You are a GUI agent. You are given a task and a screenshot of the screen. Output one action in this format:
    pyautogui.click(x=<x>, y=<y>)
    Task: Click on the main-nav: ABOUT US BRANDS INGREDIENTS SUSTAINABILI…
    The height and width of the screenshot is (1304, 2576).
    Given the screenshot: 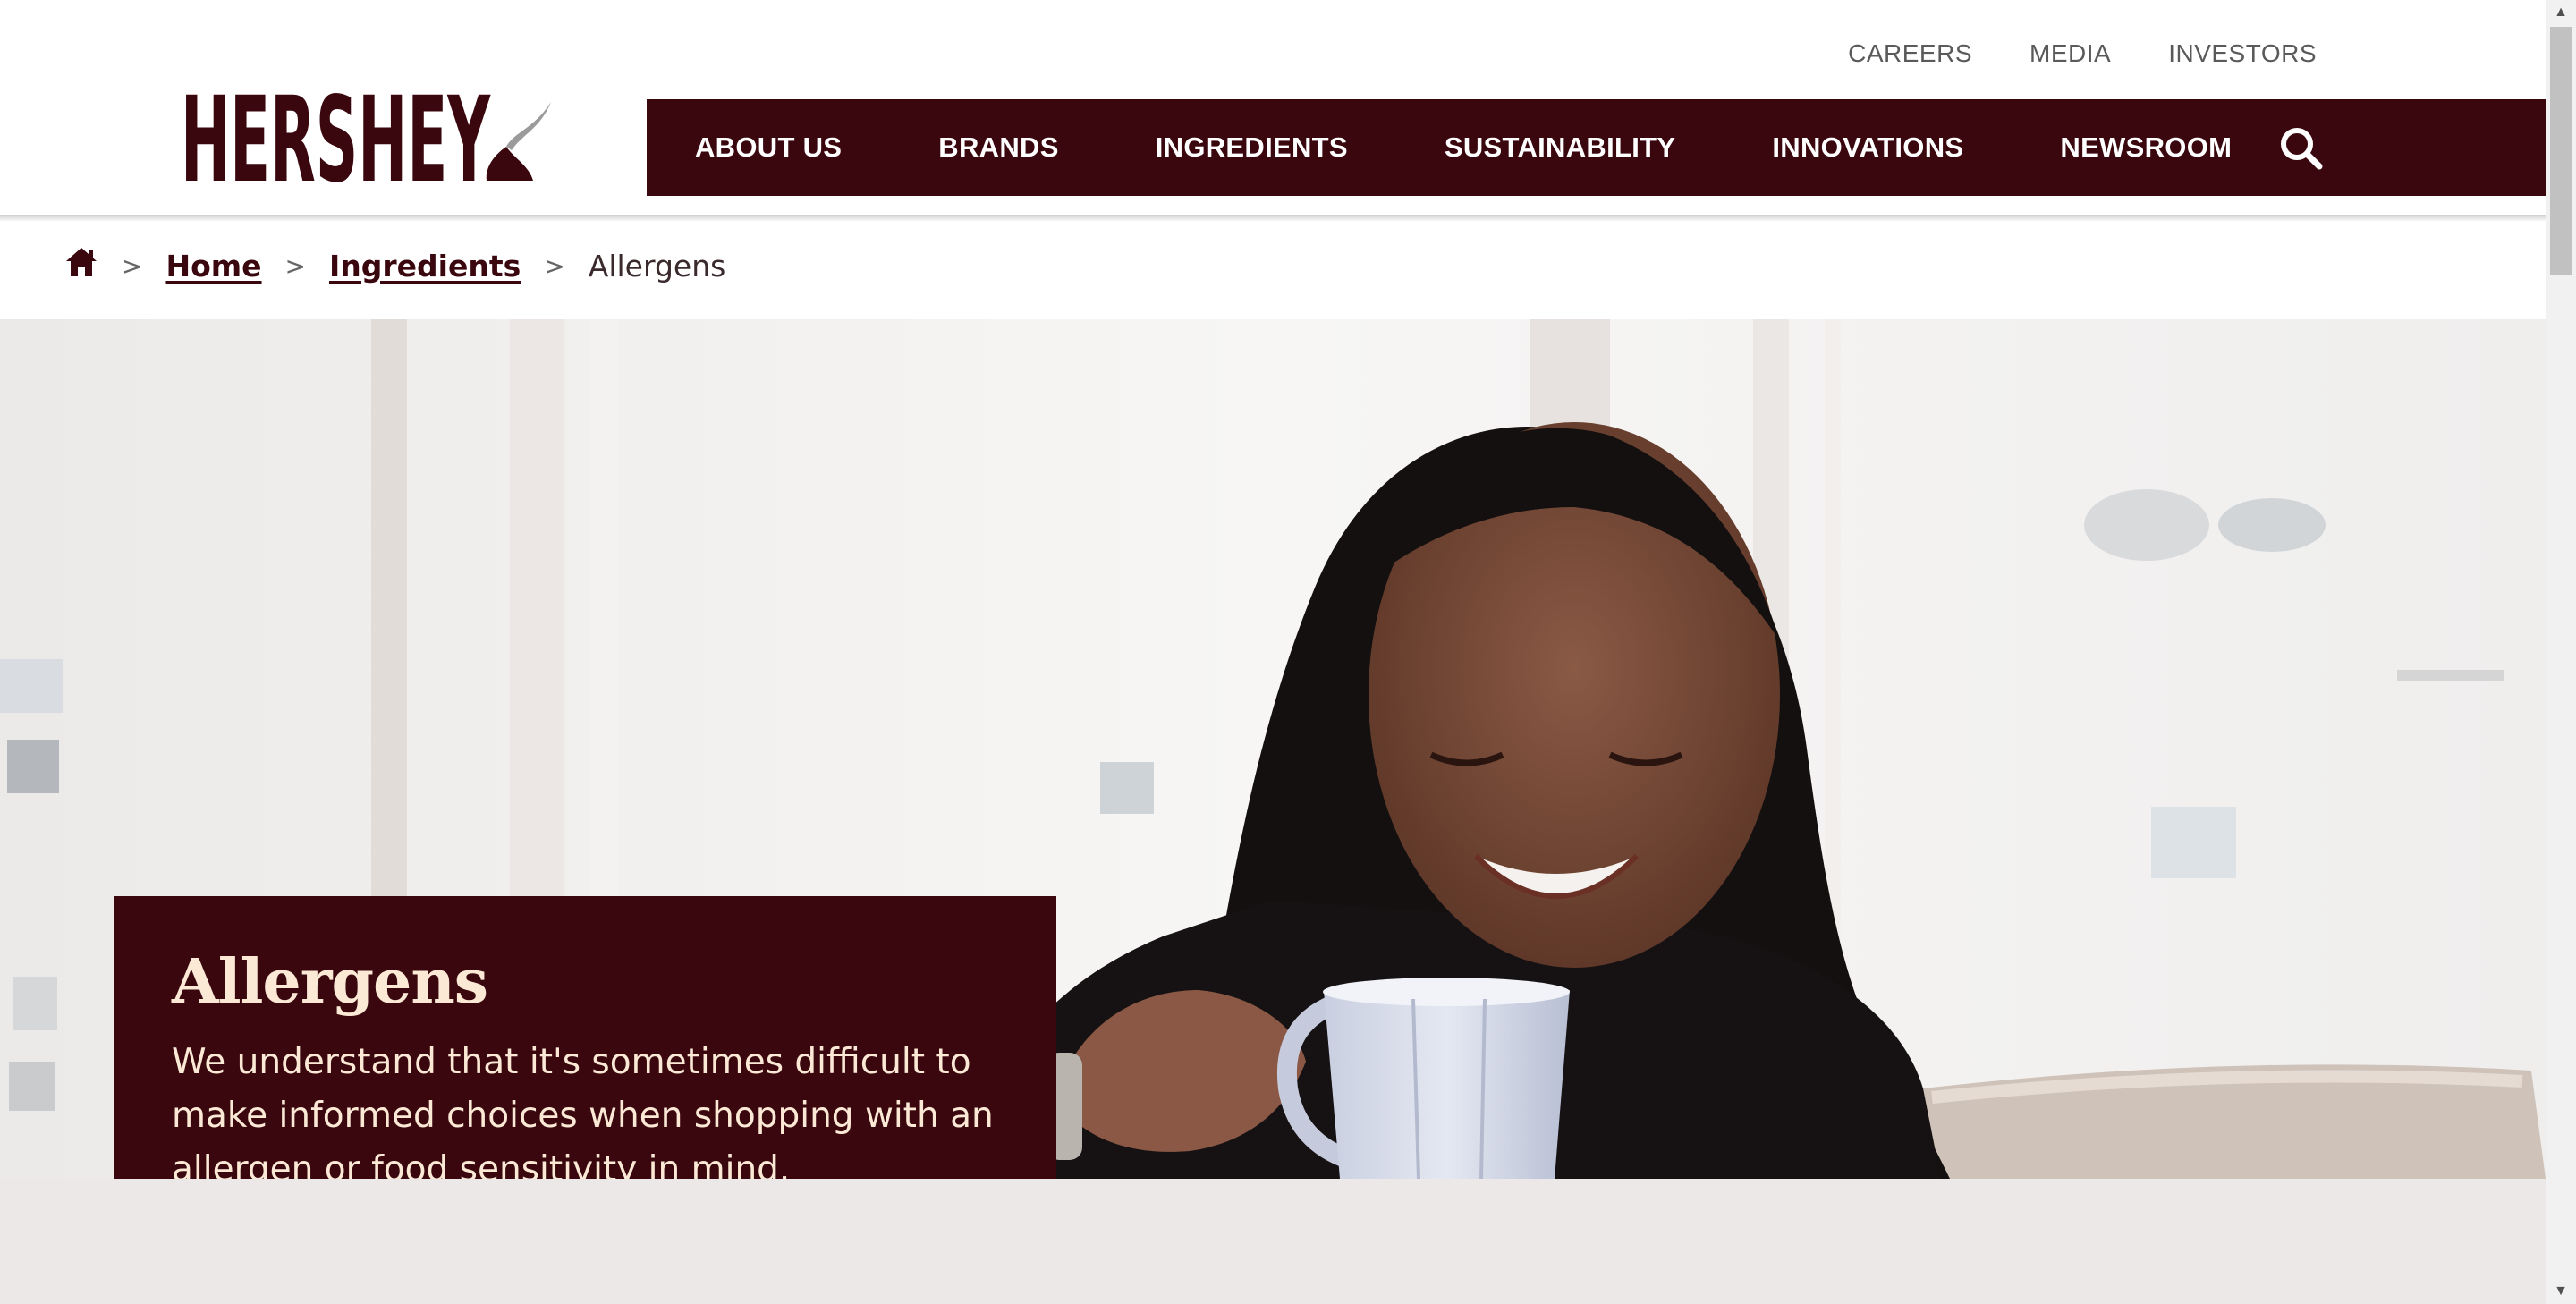 What is the action you would take?
    pyautogui.click(x=1596, y=147)
    